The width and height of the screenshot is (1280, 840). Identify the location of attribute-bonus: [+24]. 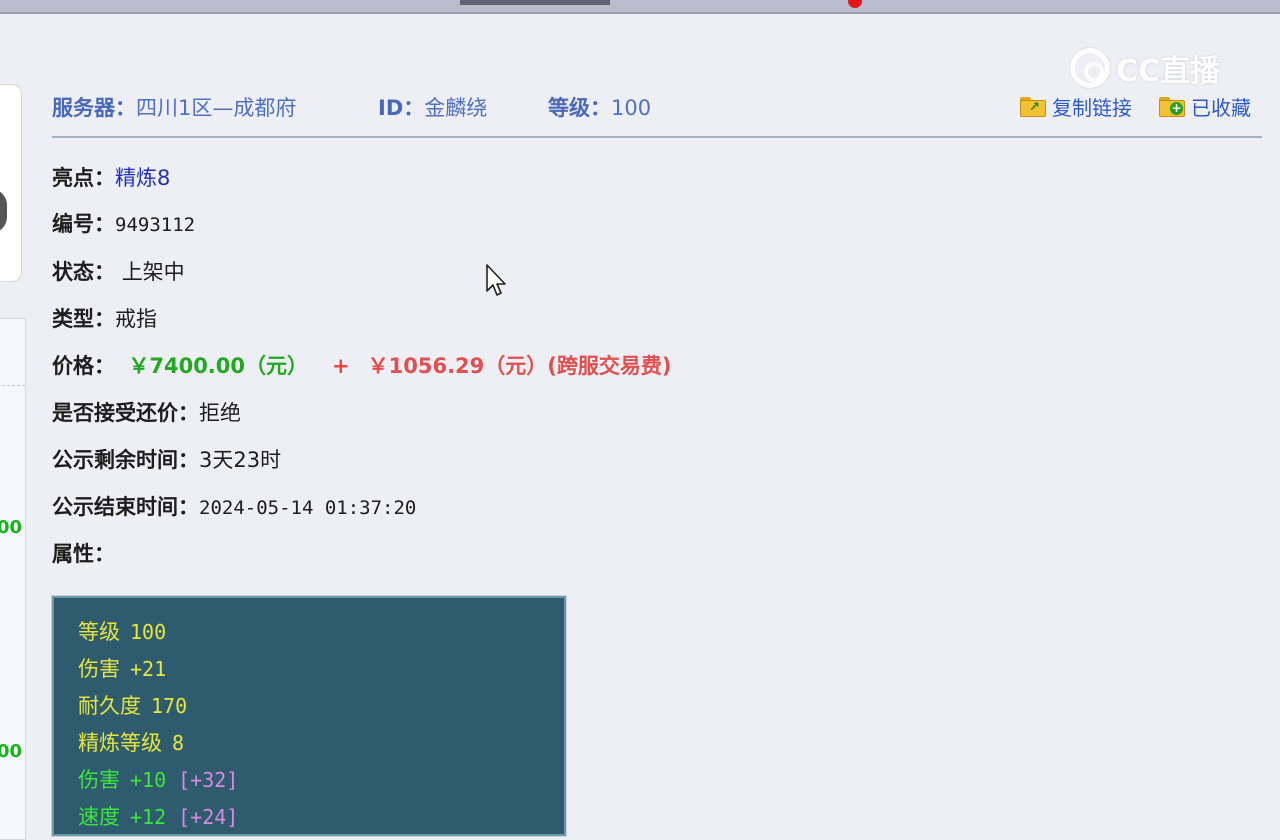
(208, 817).